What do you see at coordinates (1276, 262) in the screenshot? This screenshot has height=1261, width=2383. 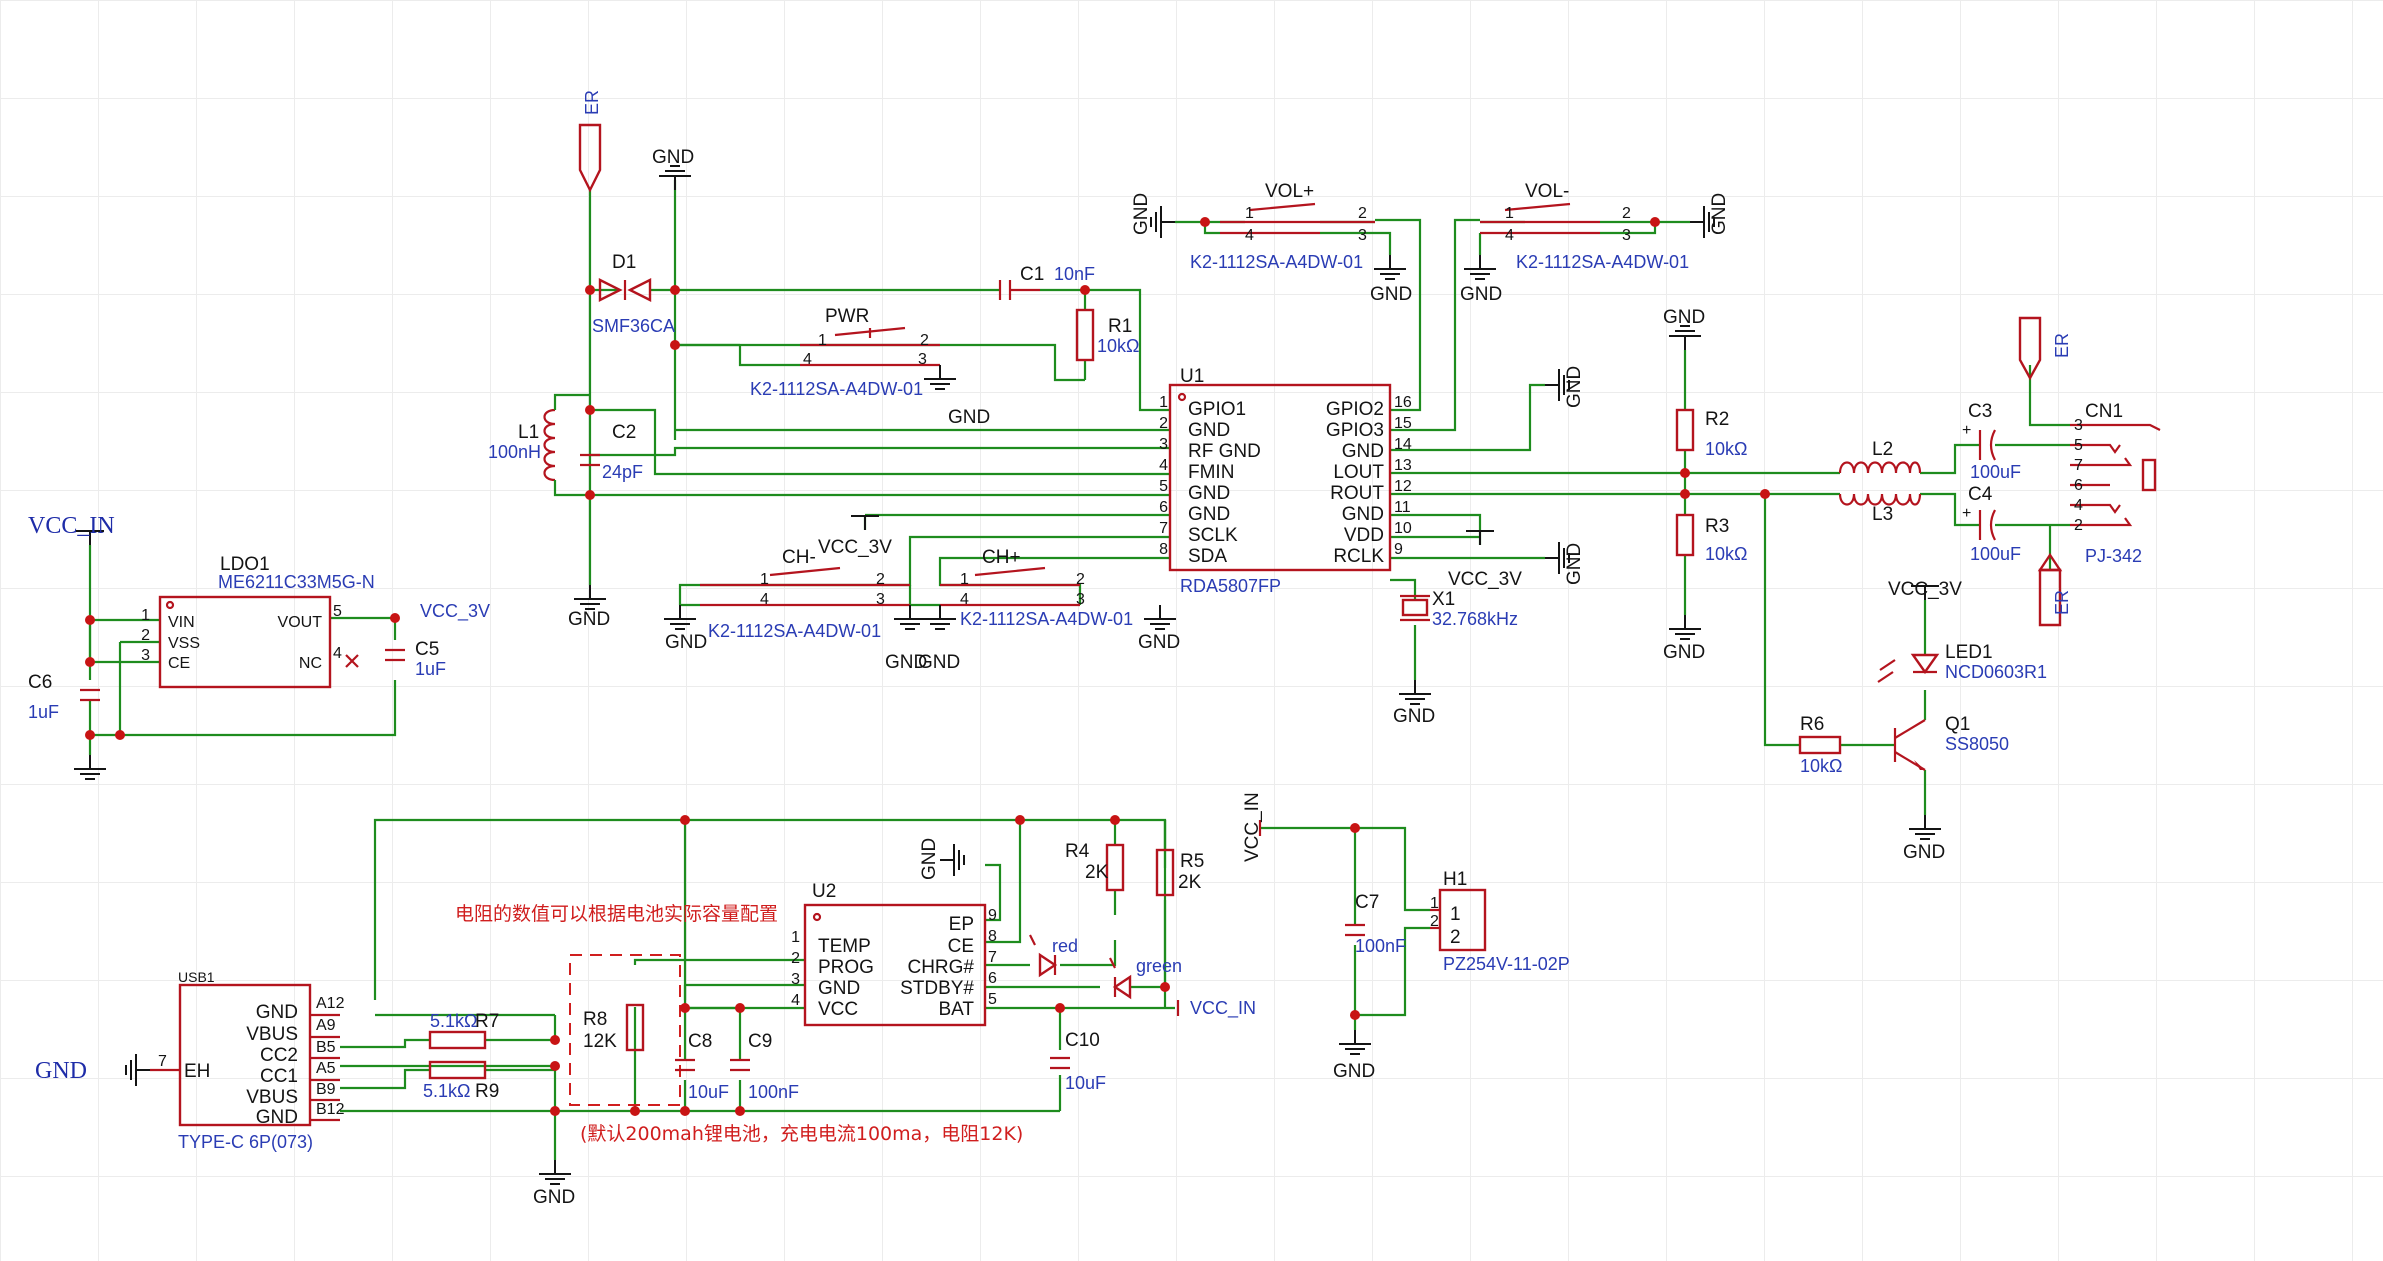 I see `sw-volp-part: K2-1112SA-A4DW-01` at bounding box center [1276, 262].